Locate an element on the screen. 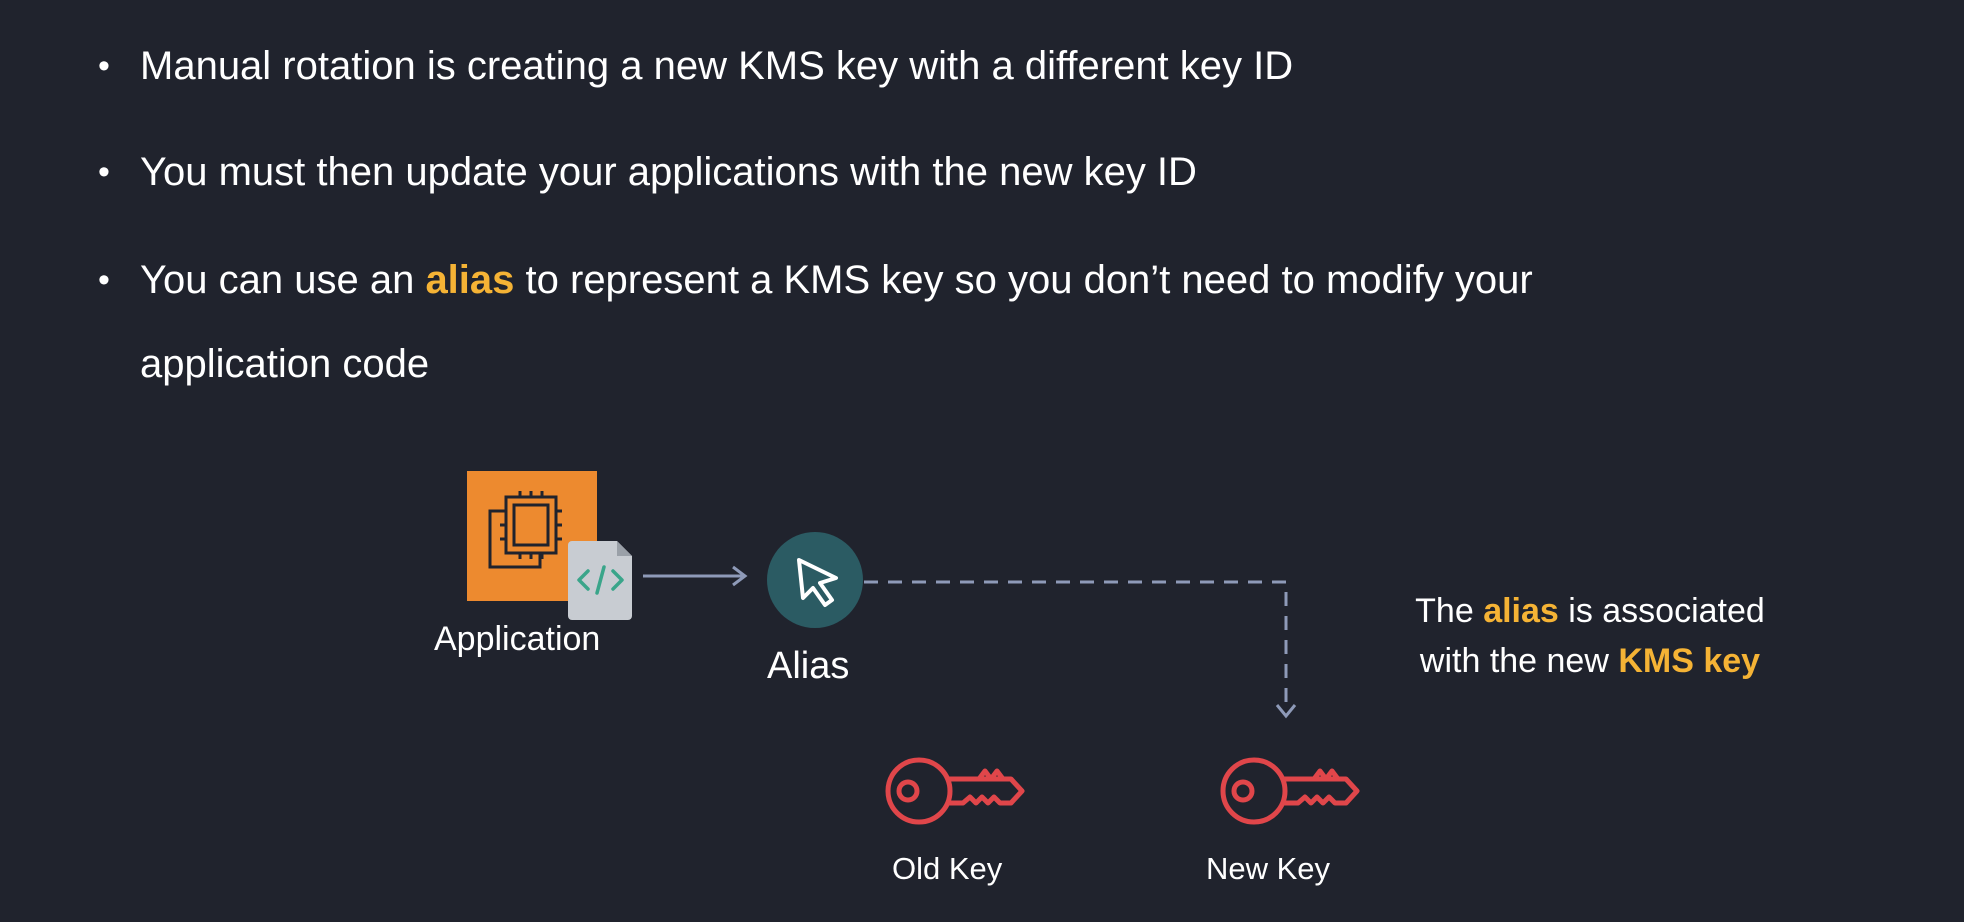 This screenshot has height=922, width=1964. new-key-label: New Key is located at coordinates (1268, 868).